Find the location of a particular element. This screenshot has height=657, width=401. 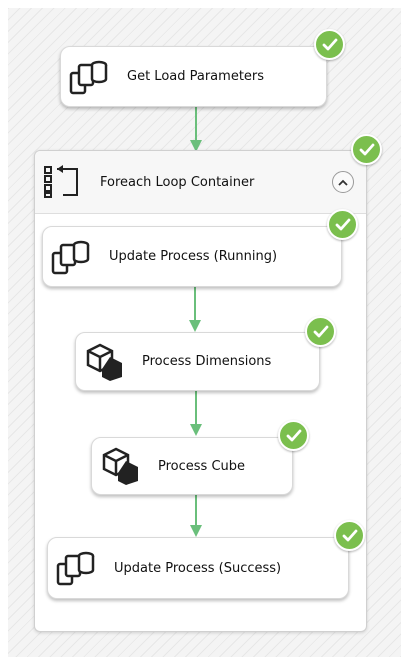

task-label: Process Cube is located at coordinates (202, 466).